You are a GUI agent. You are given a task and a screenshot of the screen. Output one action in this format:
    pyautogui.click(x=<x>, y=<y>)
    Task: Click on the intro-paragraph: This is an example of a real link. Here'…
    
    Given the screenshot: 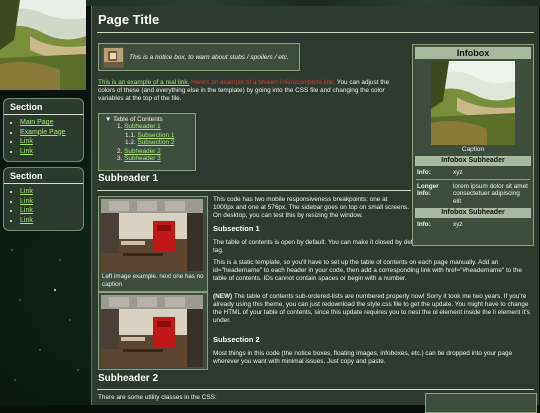 What is the action you would take?
    pyautogui.click(x=252, y=91)
    